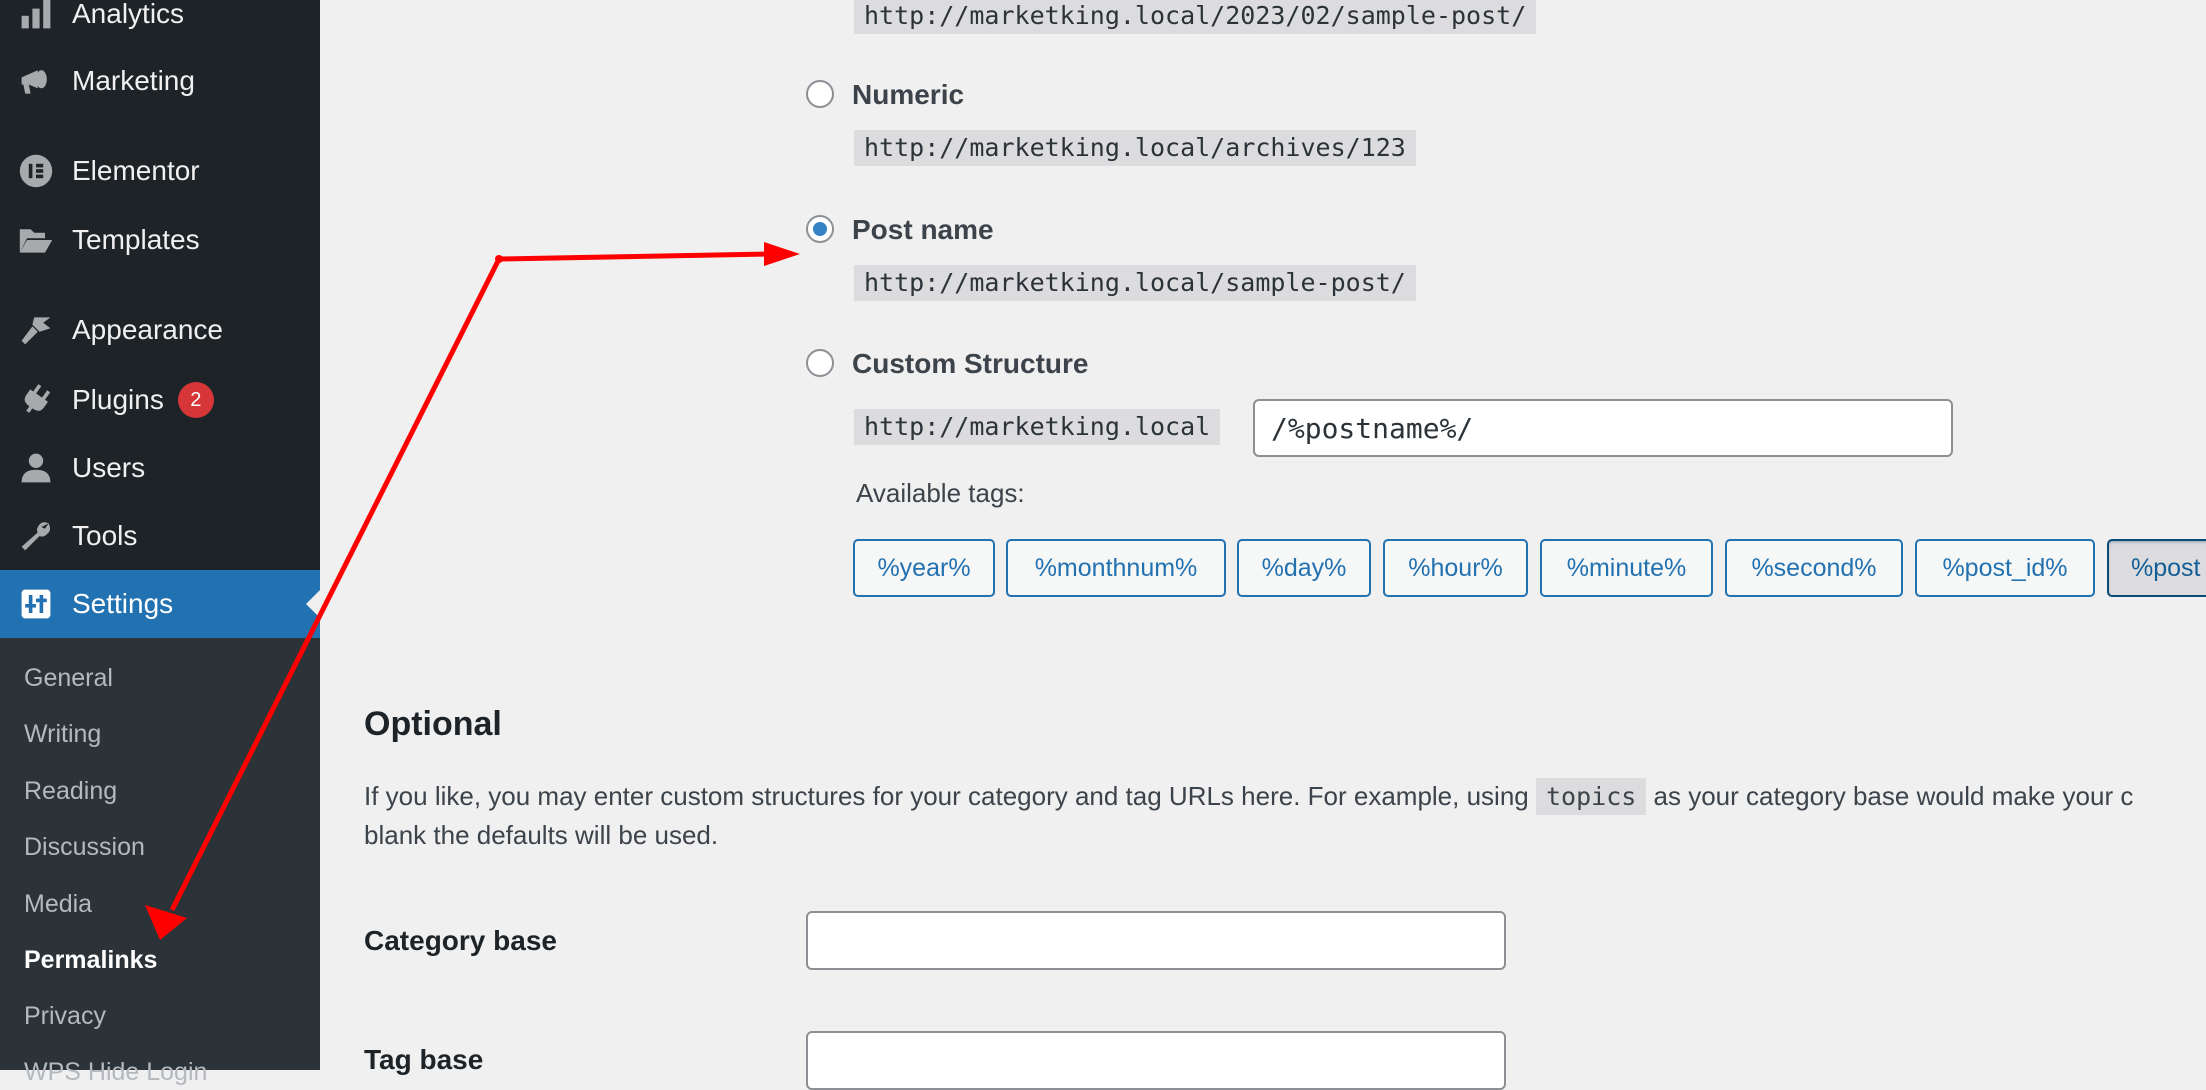  I want to click on tag-button-post-id: %post_id%, so click(2005, 568).